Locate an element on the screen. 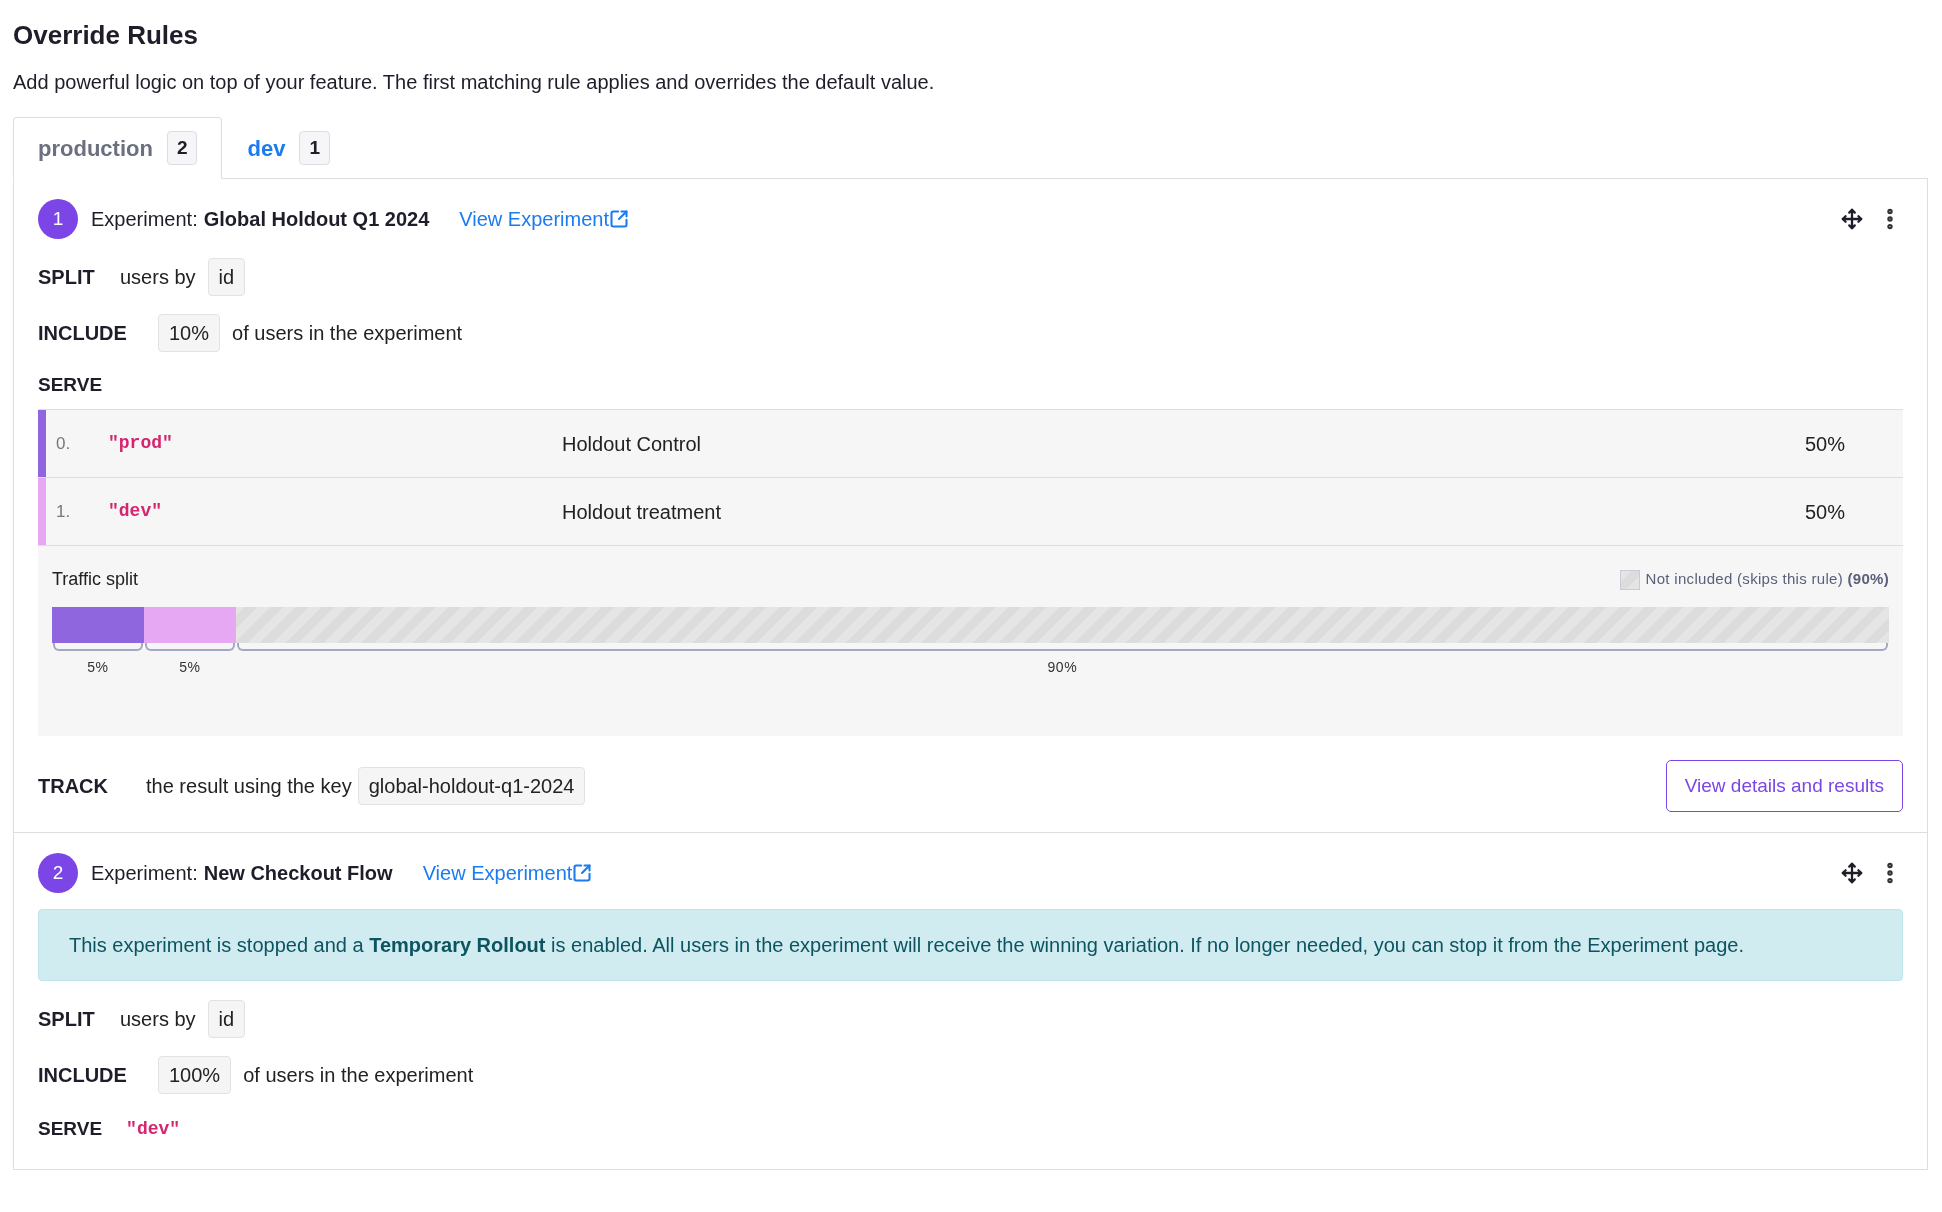  experiment-name: Global Holdout Q1 2024 is located at coordinates (316, 219).